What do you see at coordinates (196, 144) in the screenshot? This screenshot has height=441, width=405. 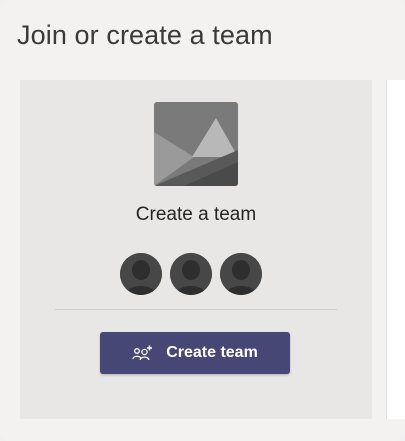 I see `team-placeholder-image` at bounding box center [196, 144].